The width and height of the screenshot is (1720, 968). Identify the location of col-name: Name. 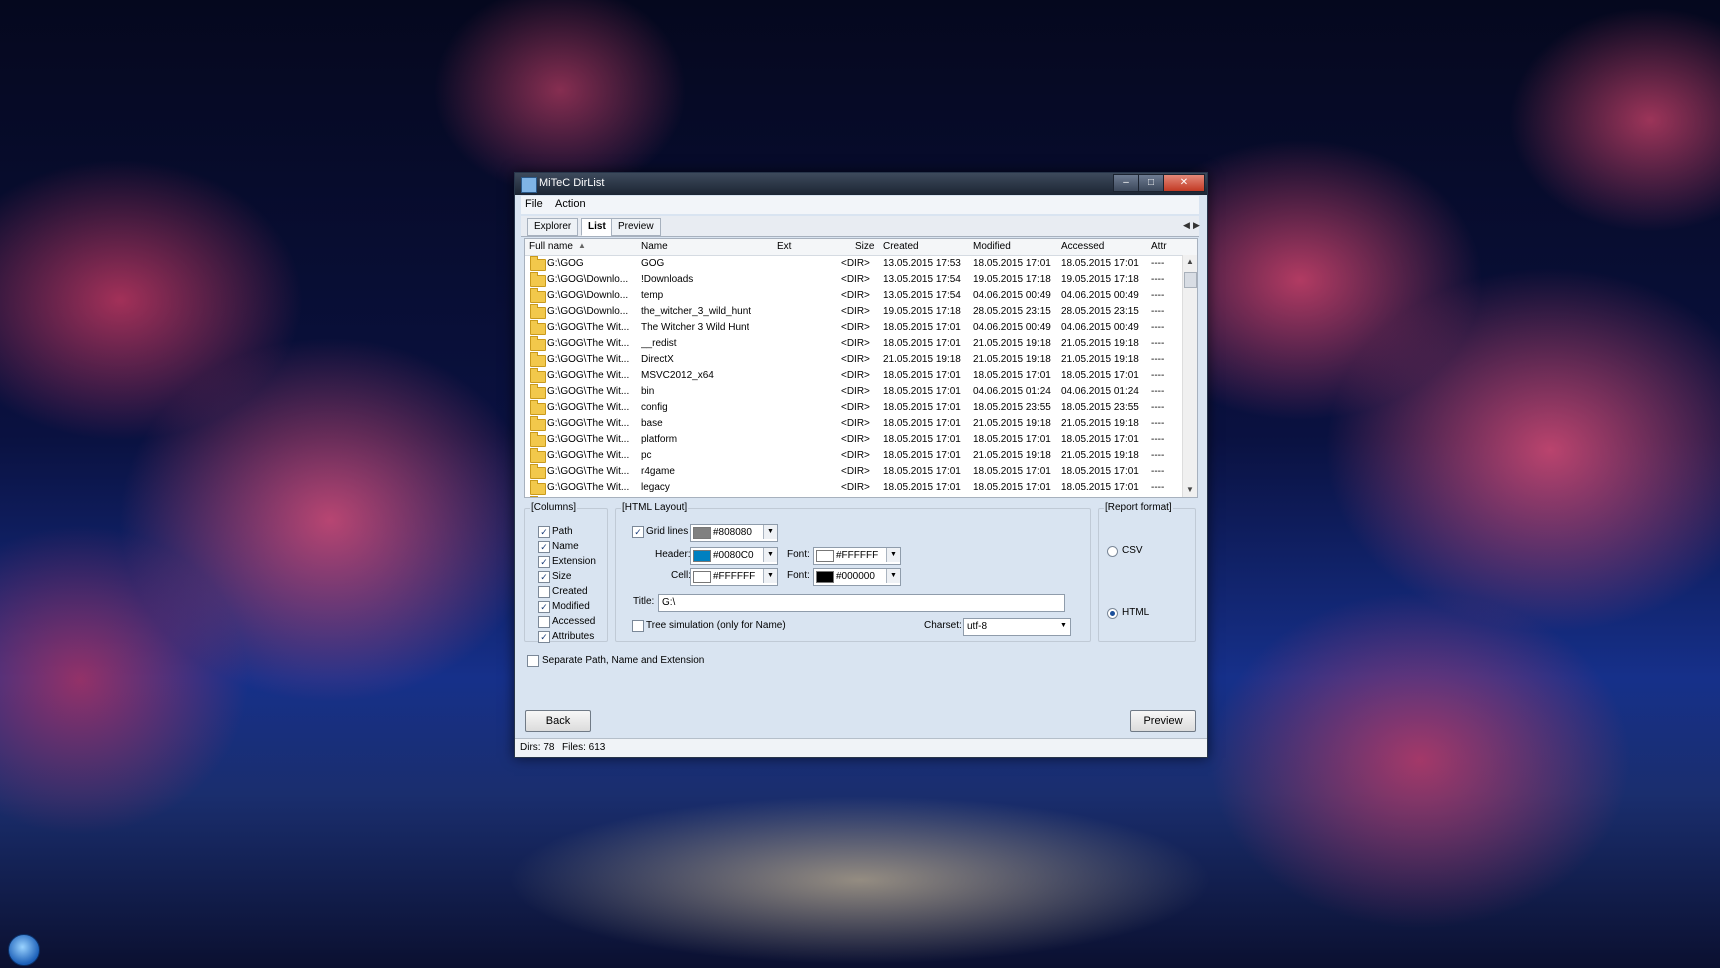
(654, 246).